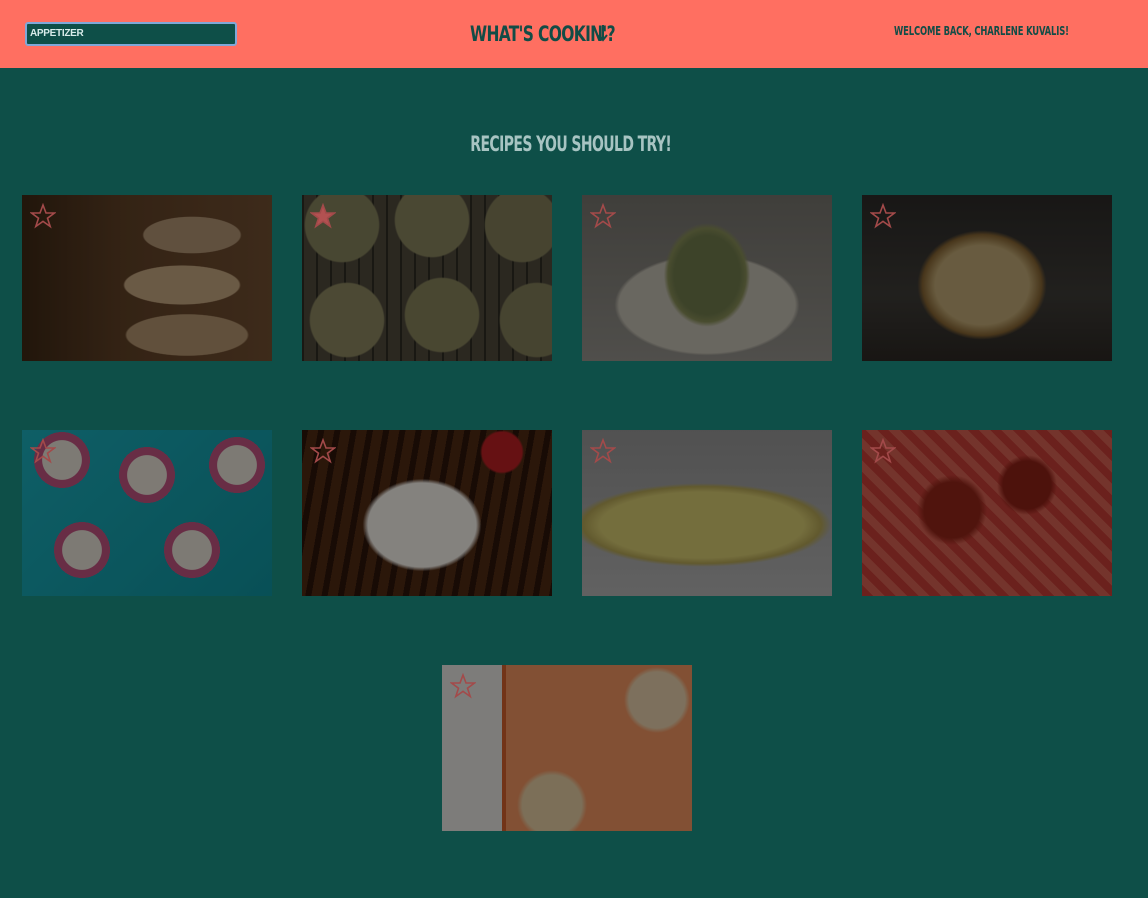  Describe the element at coordinates (603, 33) in the screenshot. I see `arrow-down-icon` at that location.